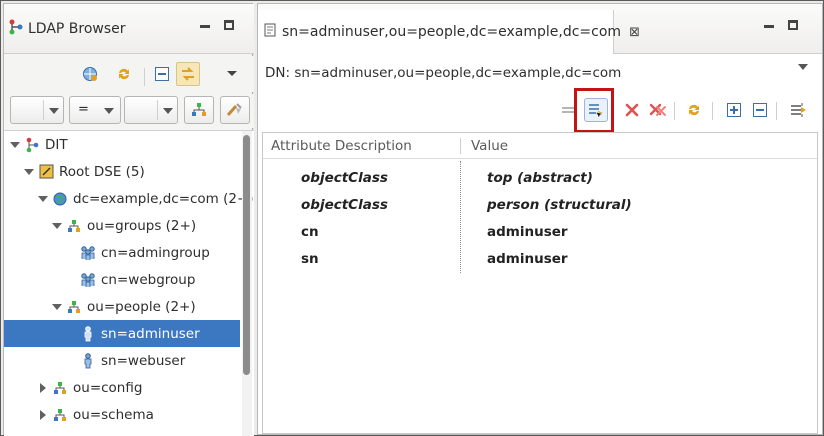 Image resolution: width=824 pixels, height=436 pixels. Describe the element at coordinates (270, 32) in the screenshot. I see `entry-editor-icon` at that location.